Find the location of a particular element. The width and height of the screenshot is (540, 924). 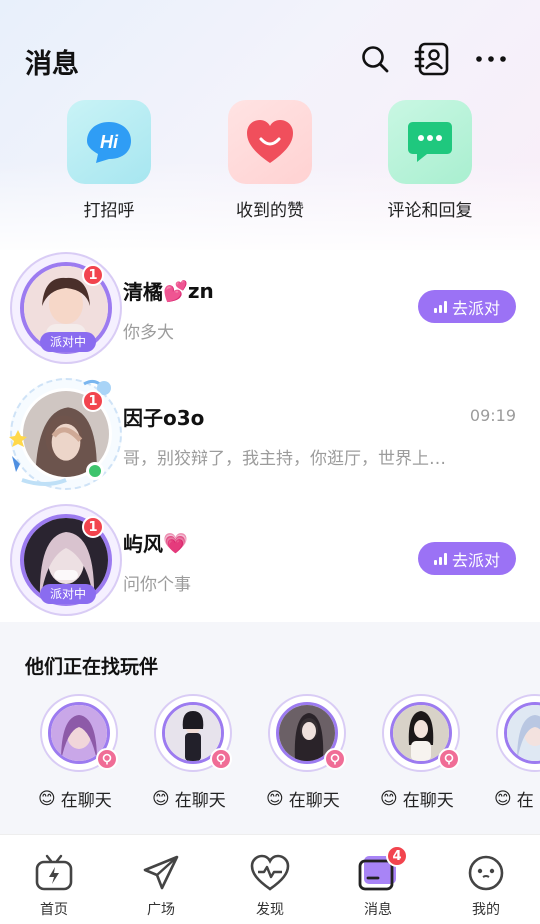

search-icon is located at coordinates (375, 59).